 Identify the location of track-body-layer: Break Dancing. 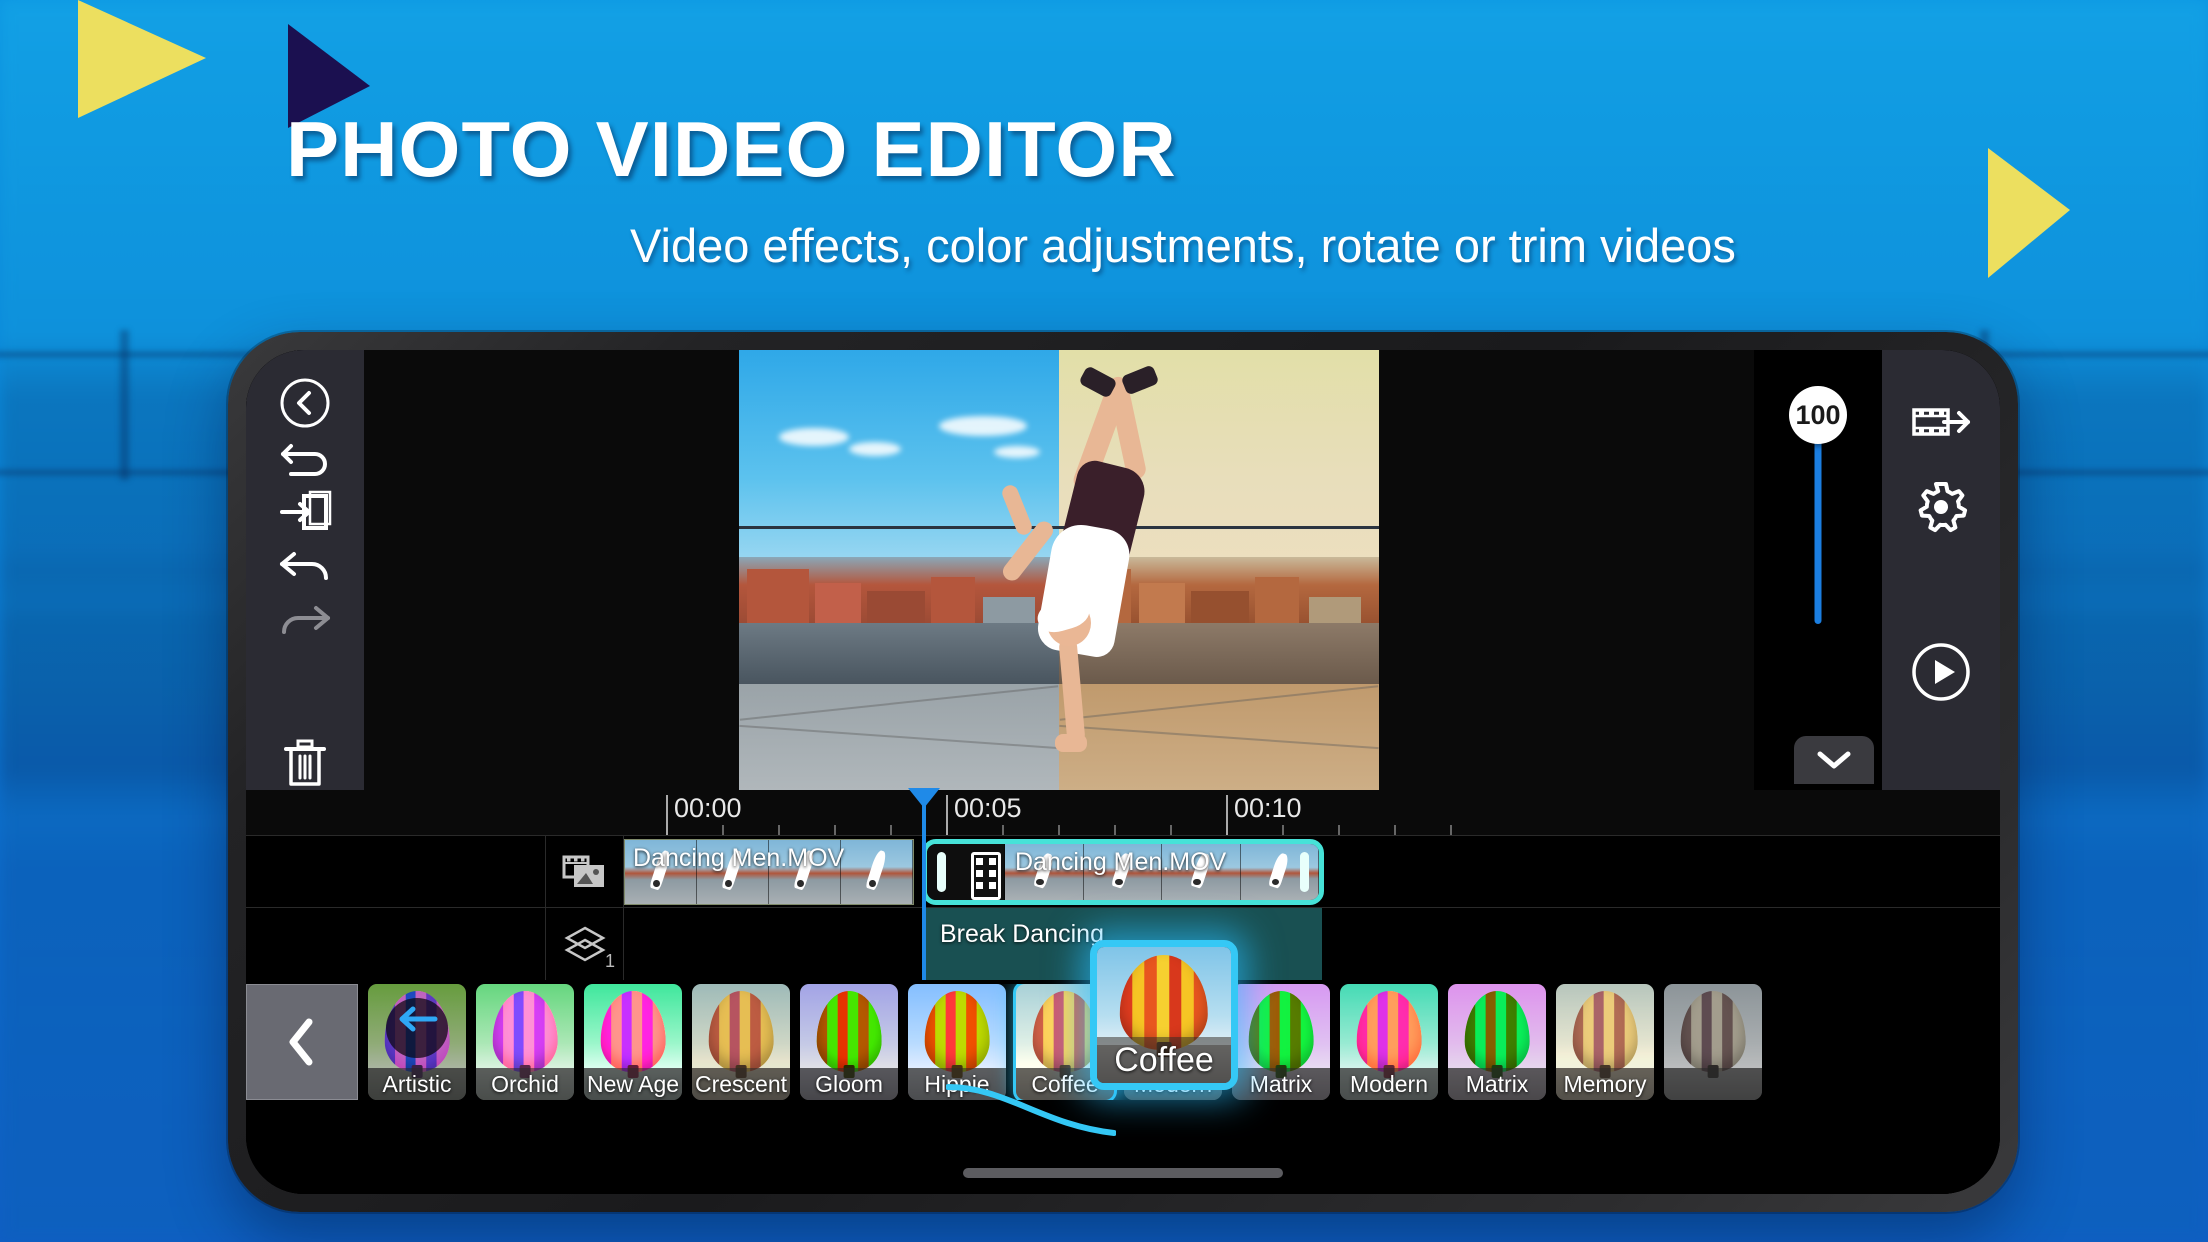
(1312, 944).